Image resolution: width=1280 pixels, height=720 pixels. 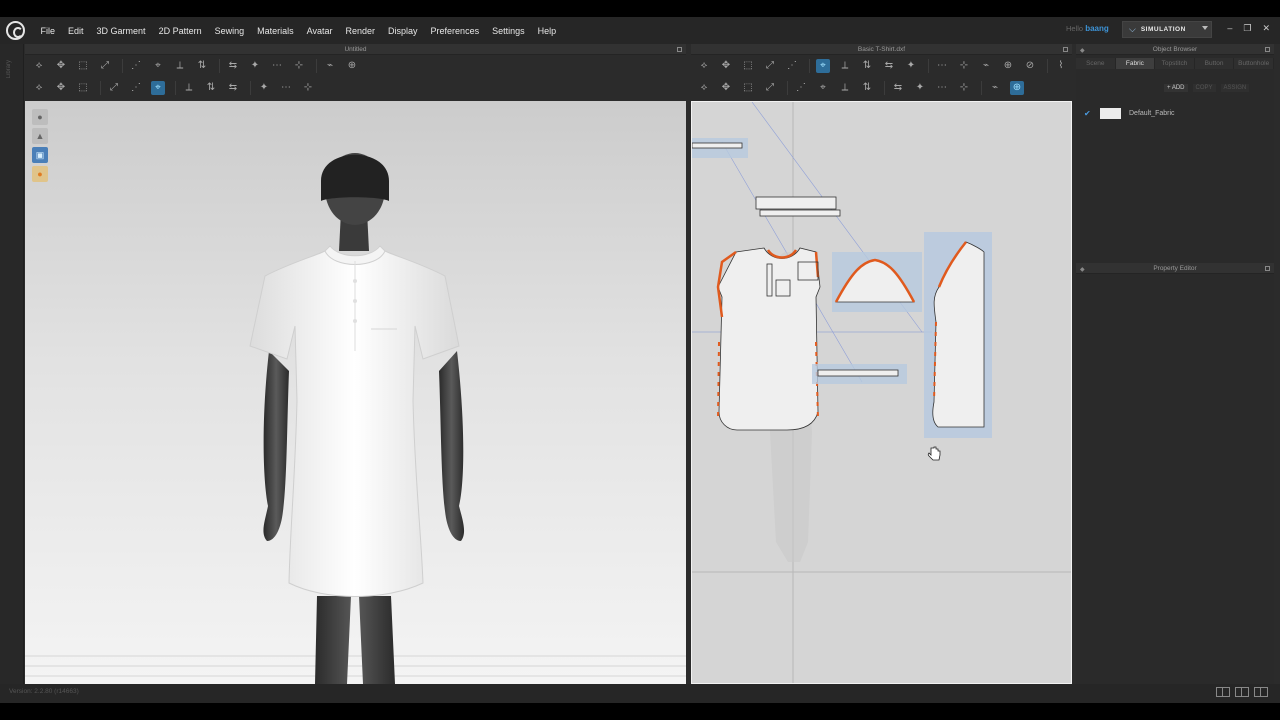 What do you see at coordinates (1205, 28) in the screenshot?
I see `simulation-dropdown-icon` at bounding box center [1205, 28].